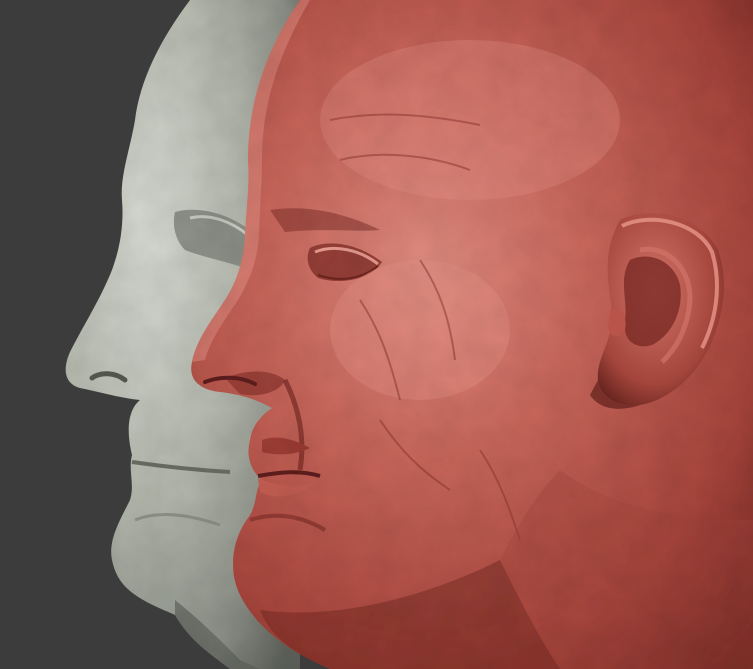 The height and width of the screenshot is (669, 753). I want to click on red-temple-highlight, so click(470, 120).